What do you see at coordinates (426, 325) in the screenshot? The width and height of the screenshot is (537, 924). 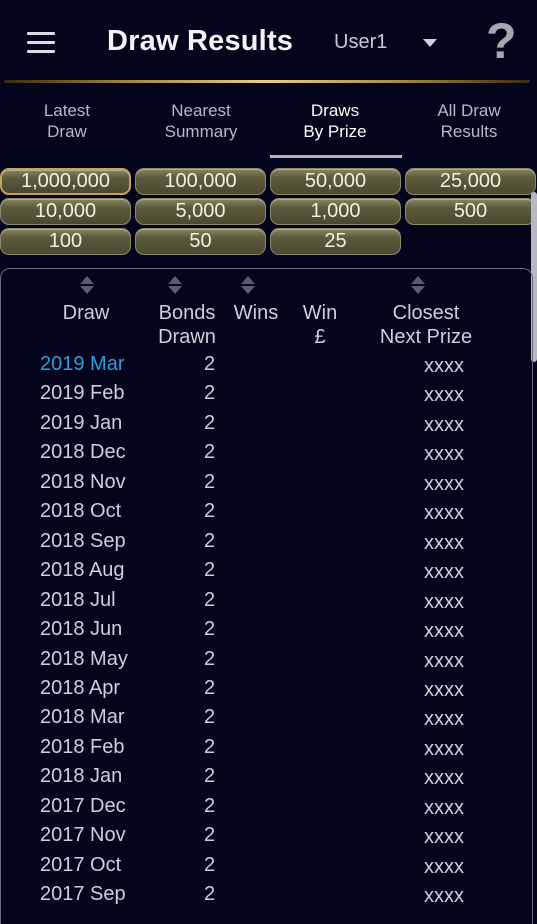 I see `column-header-closest-next-prize: Closest Next Prize` at bounding box center [426, 325].